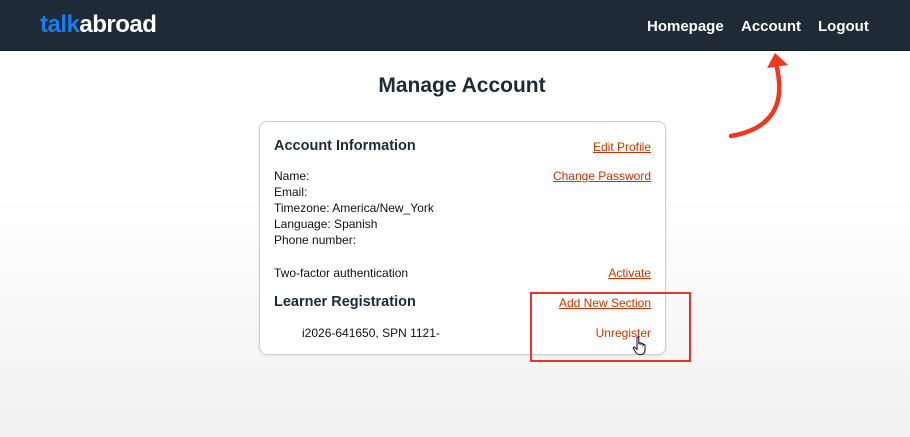 The height and width of the screenshot is (437, 910). Describe the element at coordinates (292, 176) in the screenshot. I see `name-field: Name:` at that location.